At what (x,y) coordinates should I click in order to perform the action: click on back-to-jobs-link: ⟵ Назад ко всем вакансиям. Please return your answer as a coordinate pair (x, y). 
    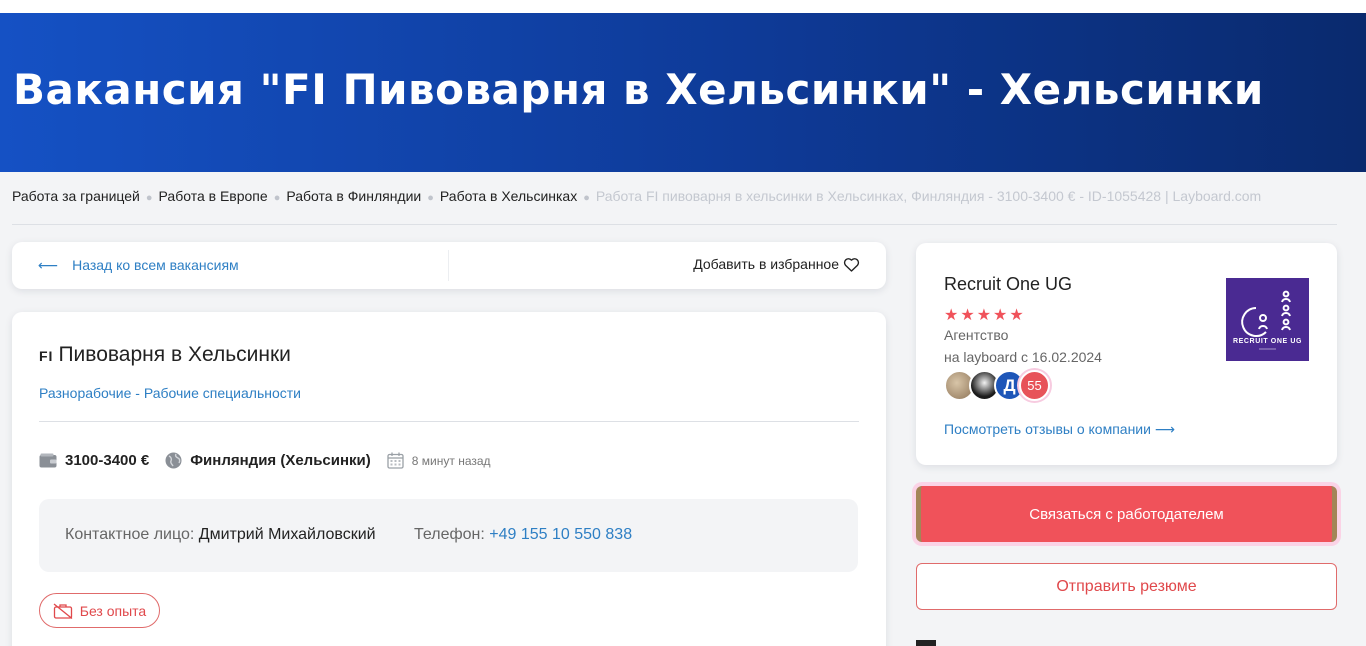
    Looking at the image, I should click on (138, 265).